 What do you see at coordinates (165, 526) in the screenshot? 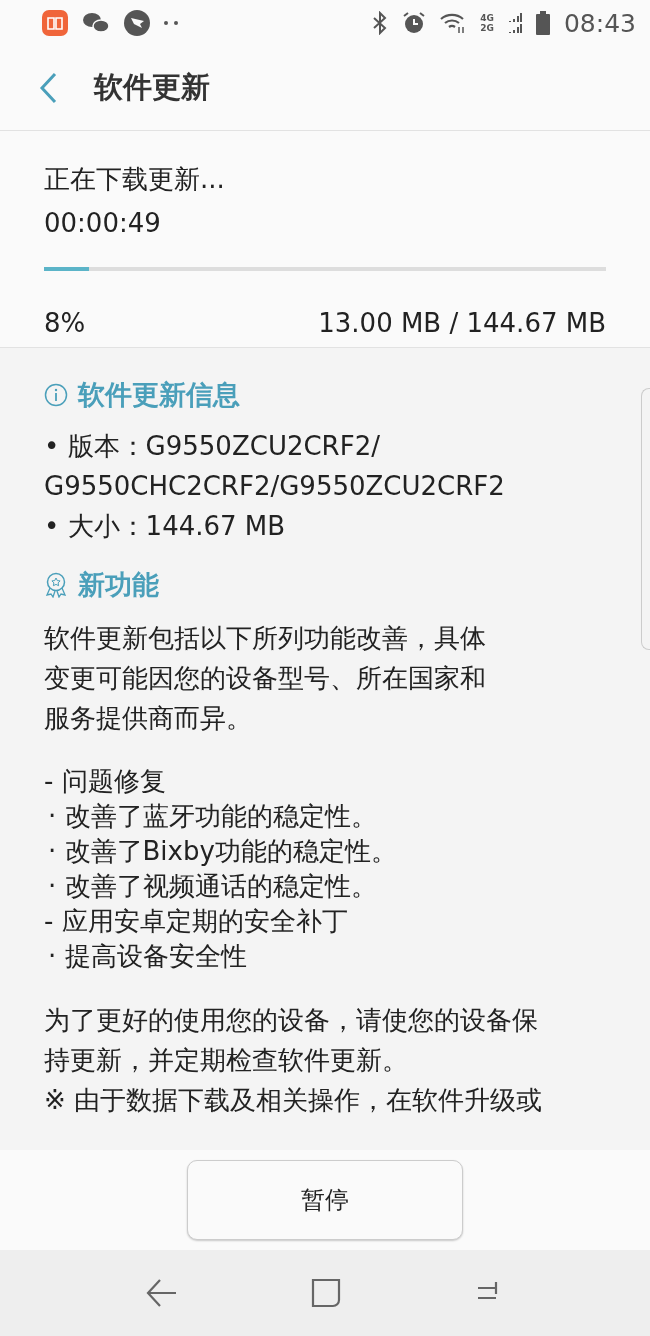
I see `info-line: • 大小：144.67 MB` at bounding box center [165, 526].